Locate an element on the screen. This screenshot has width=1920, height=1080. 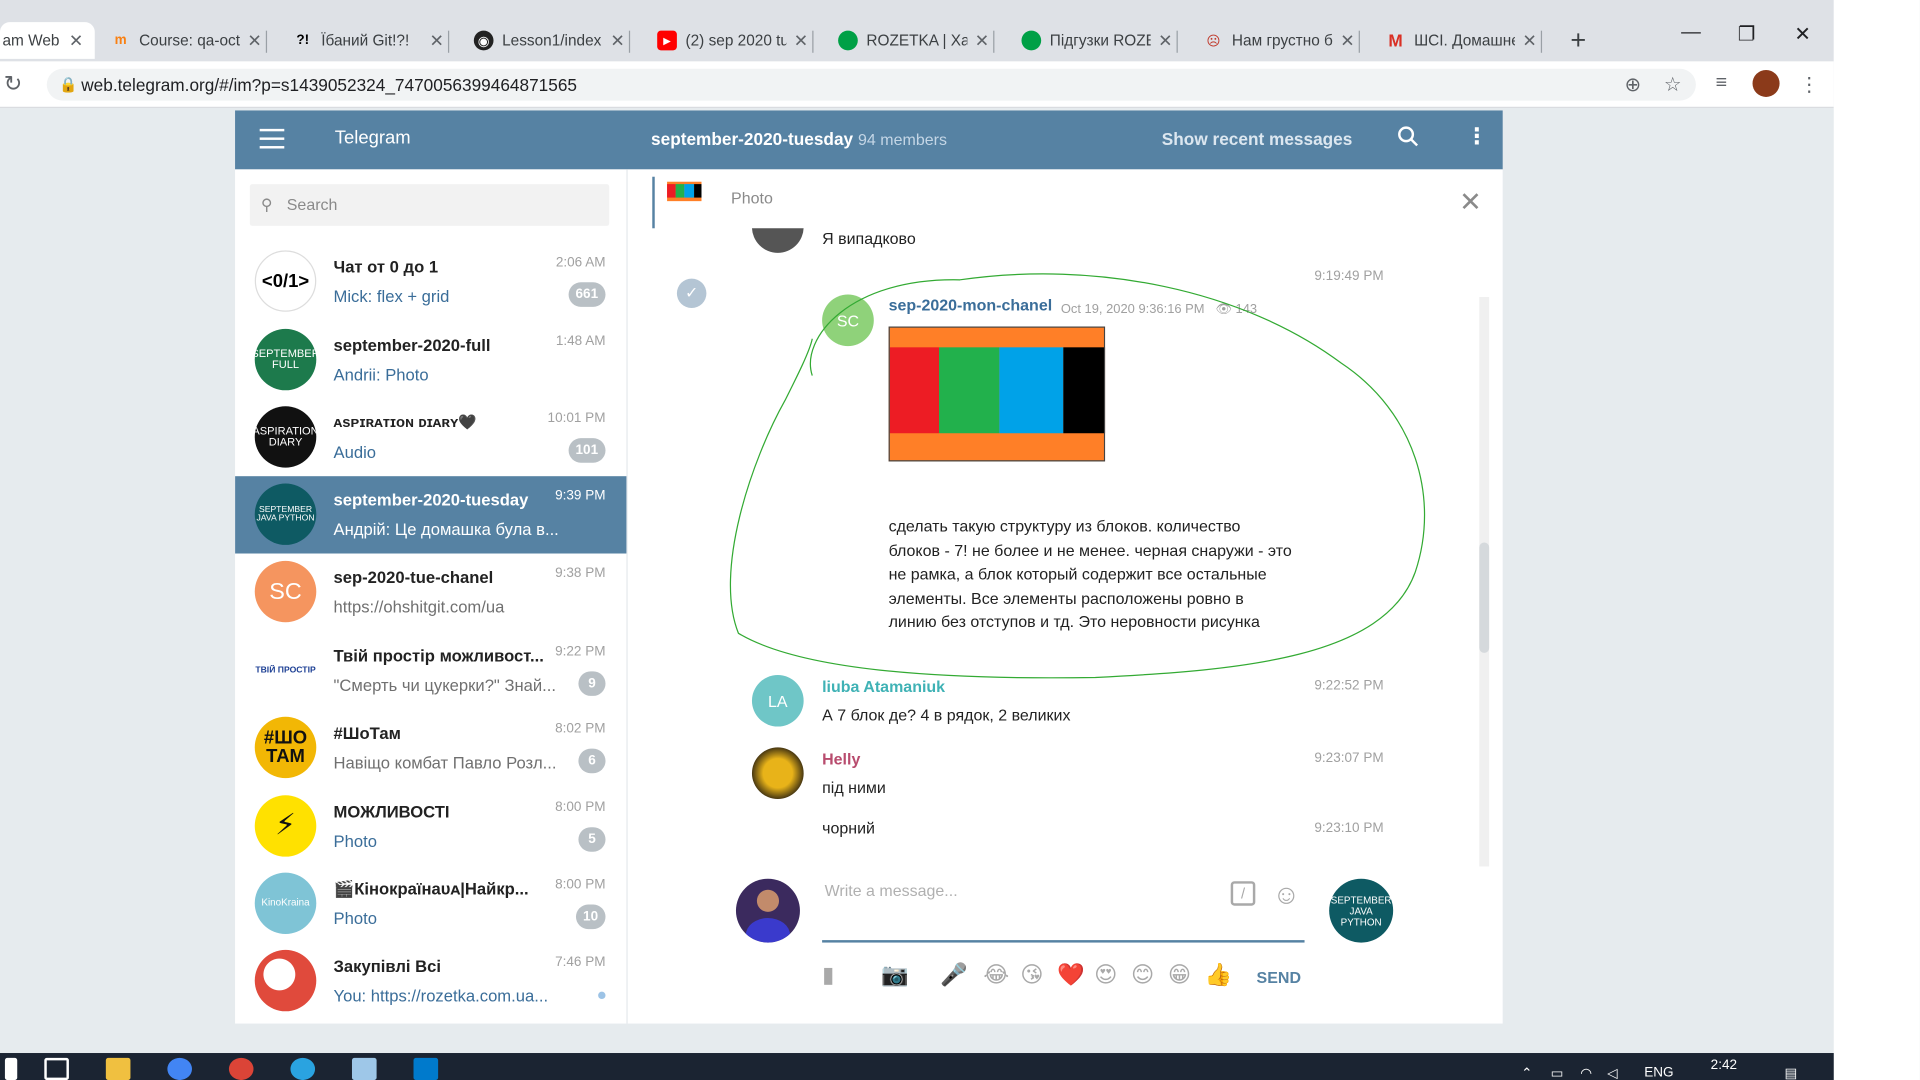
unread-badge: 6 is located at coordinates (592, 761).